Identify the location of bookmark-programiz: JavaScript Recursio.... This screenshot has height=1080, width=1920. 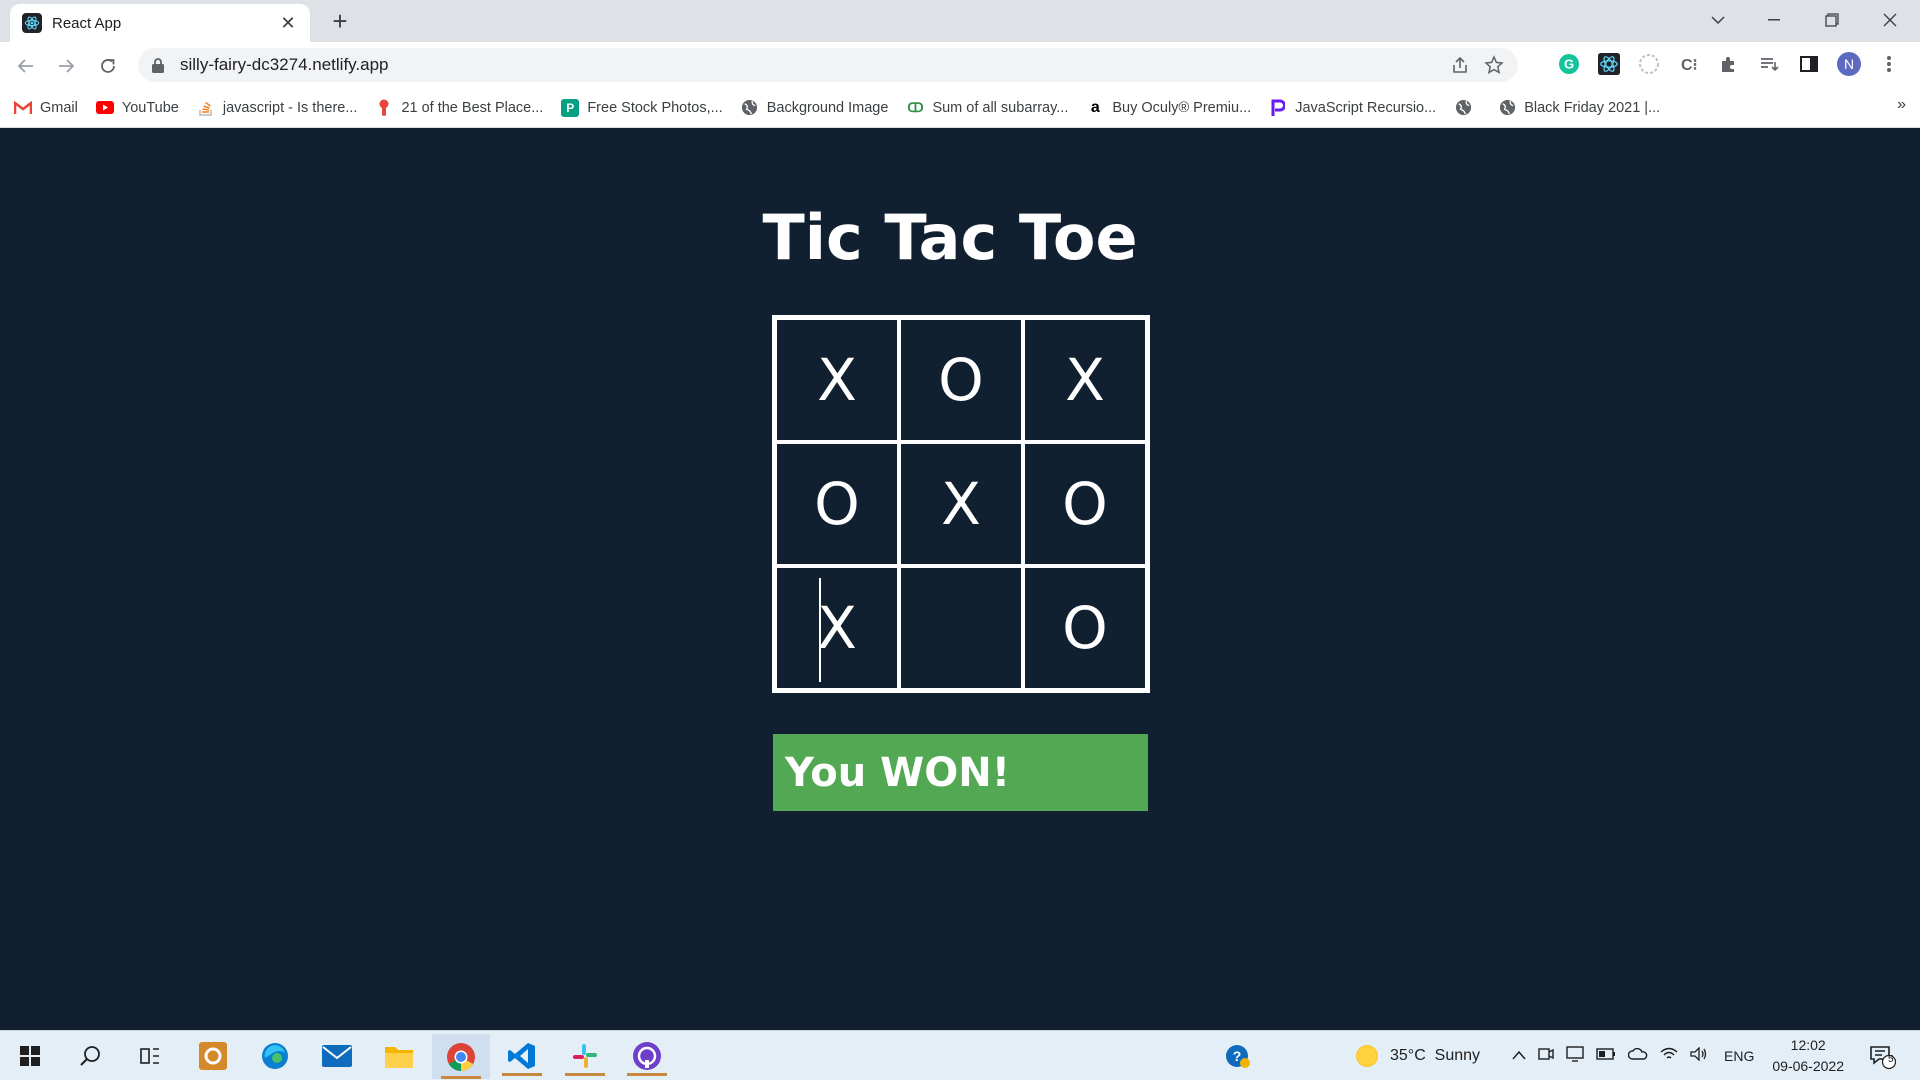
(1352, 108).